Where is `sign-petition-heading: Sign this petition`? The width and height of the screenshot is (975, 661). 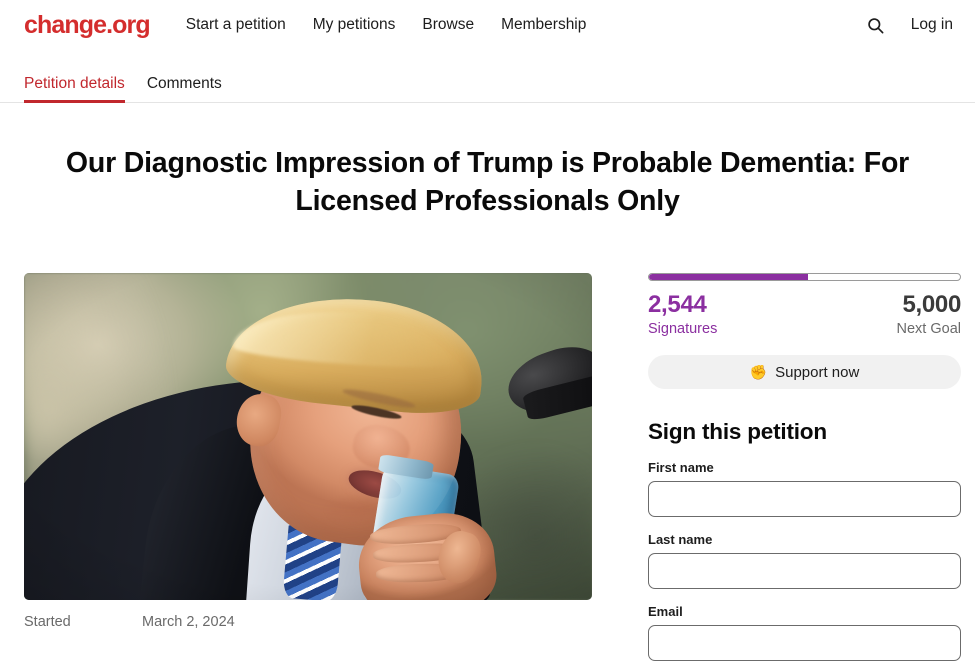
sign-petition-heading: Sign this petition is located at coordinates (737, 432).